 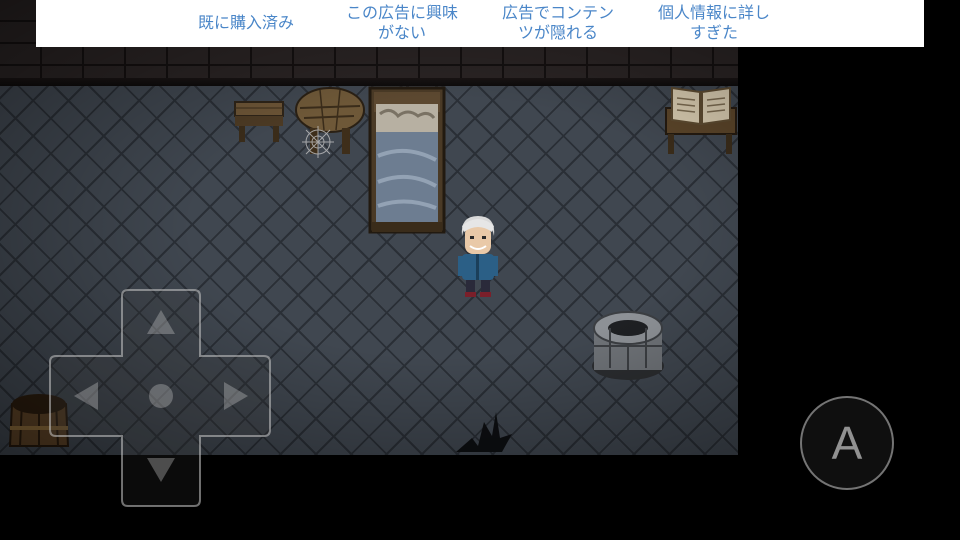 What do you see at coordinates (86, 396) in the screenshot?
I see `dpad-left-button` at bounding box center [86, 396].